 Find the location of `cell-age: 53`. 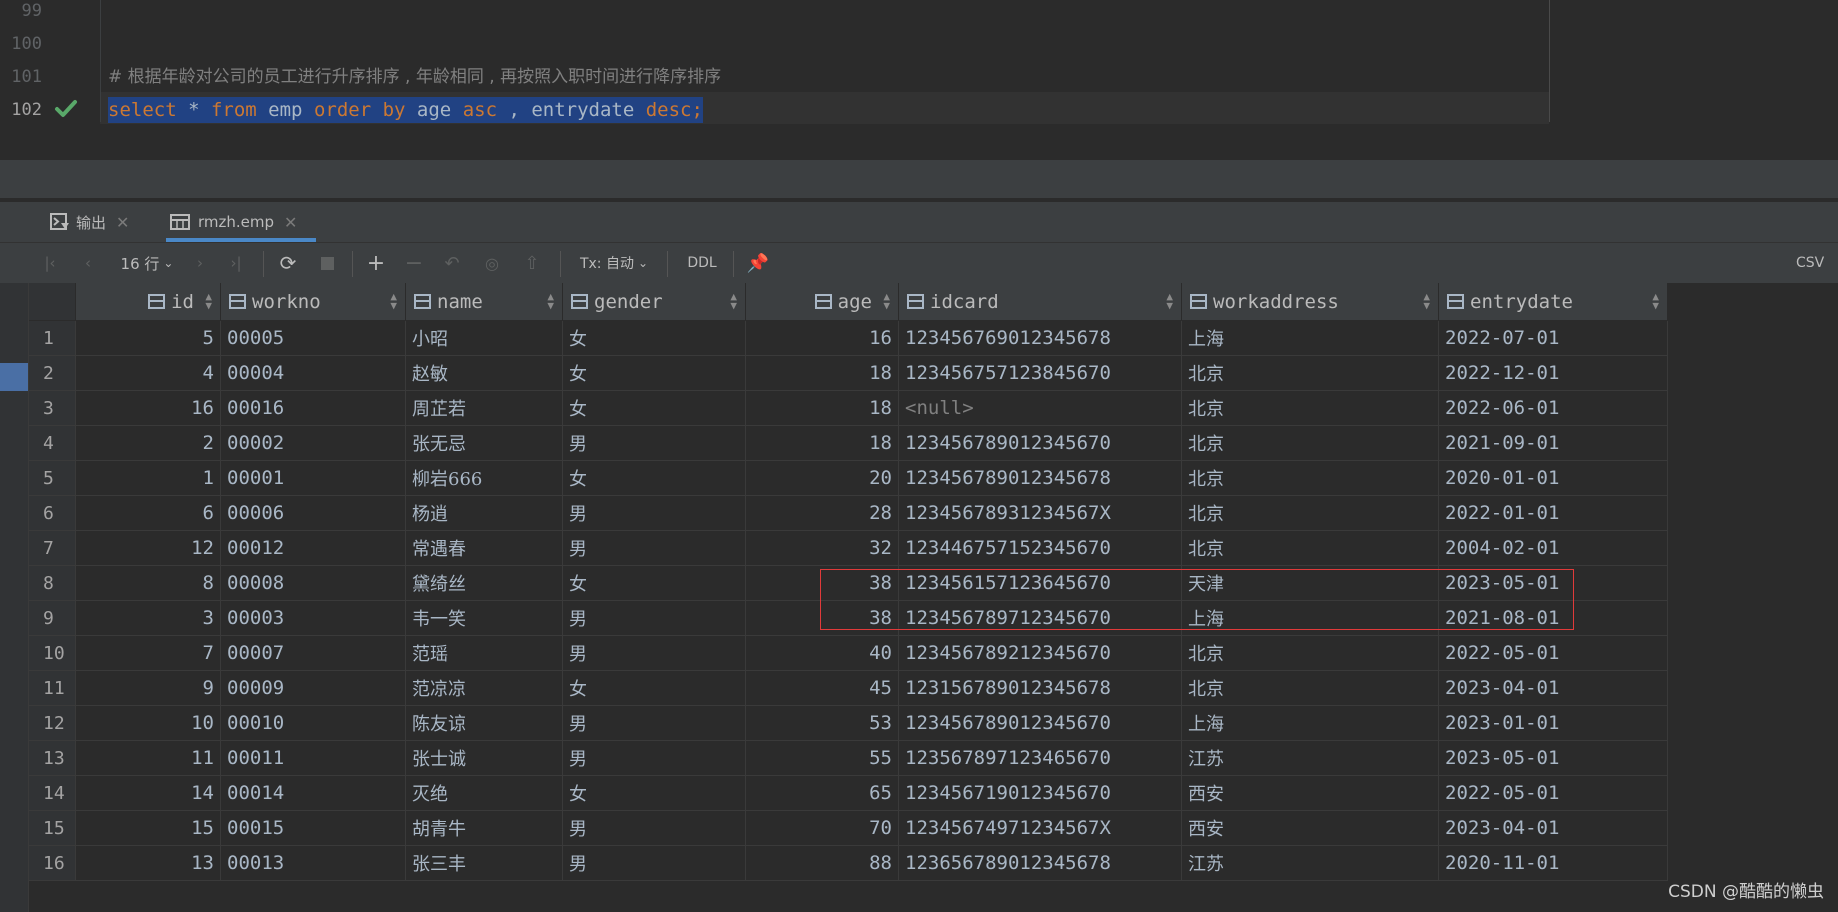

cell-age: 53 is located at coordinates (822, 723).